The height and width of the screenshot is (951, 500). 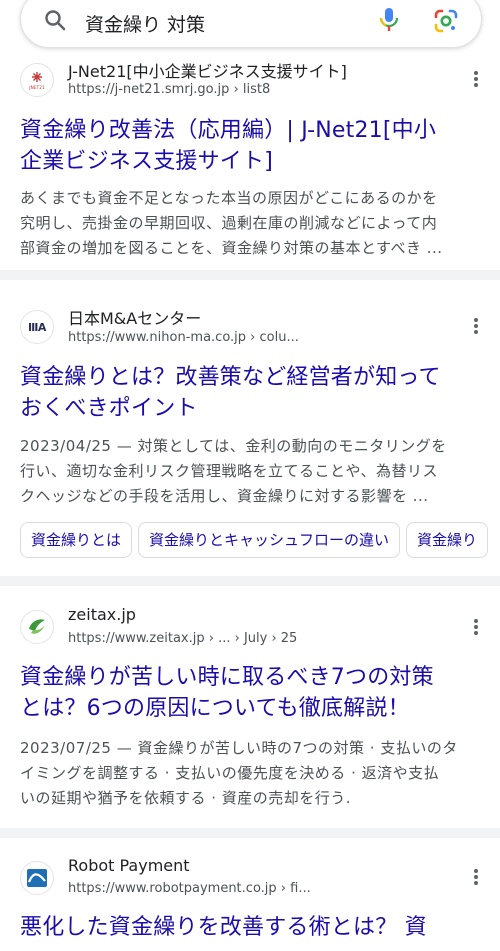 I want to click on site-favicon: JNET21, so click(x=37, y=80).